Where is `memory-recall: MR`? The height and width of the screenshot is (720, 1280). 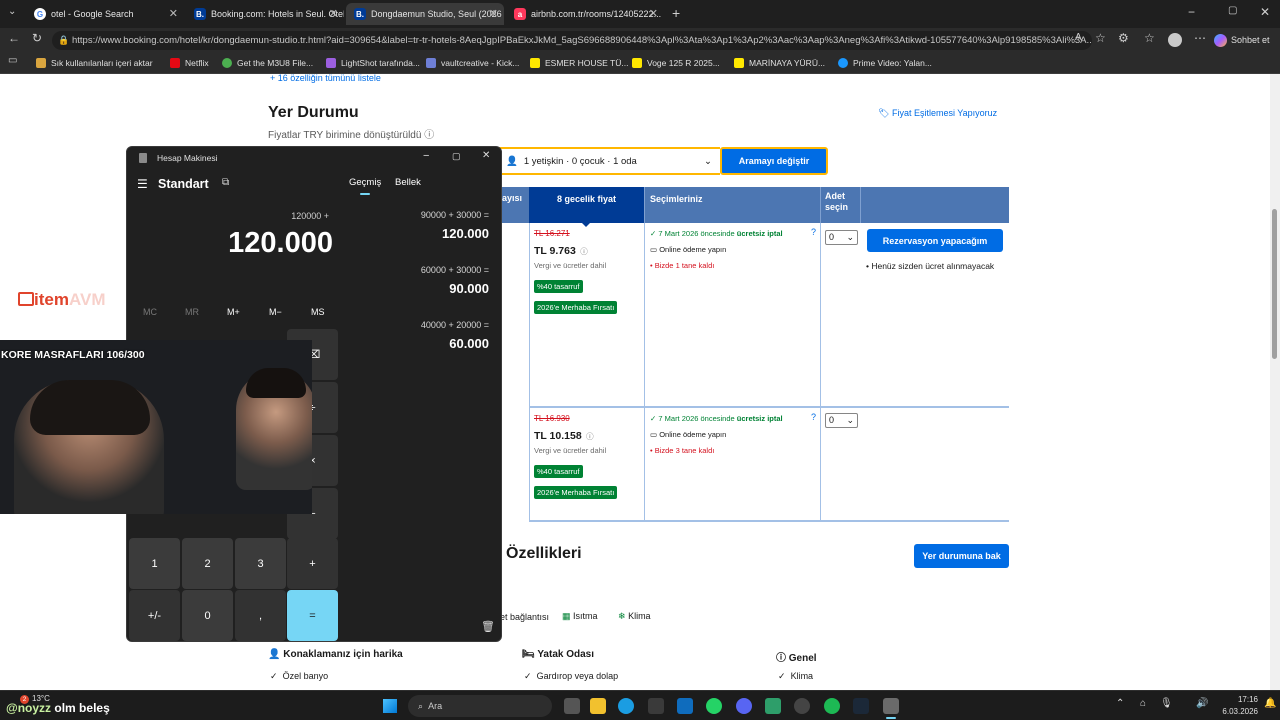 memory-recall: MR is located at coordinates (192, 312).